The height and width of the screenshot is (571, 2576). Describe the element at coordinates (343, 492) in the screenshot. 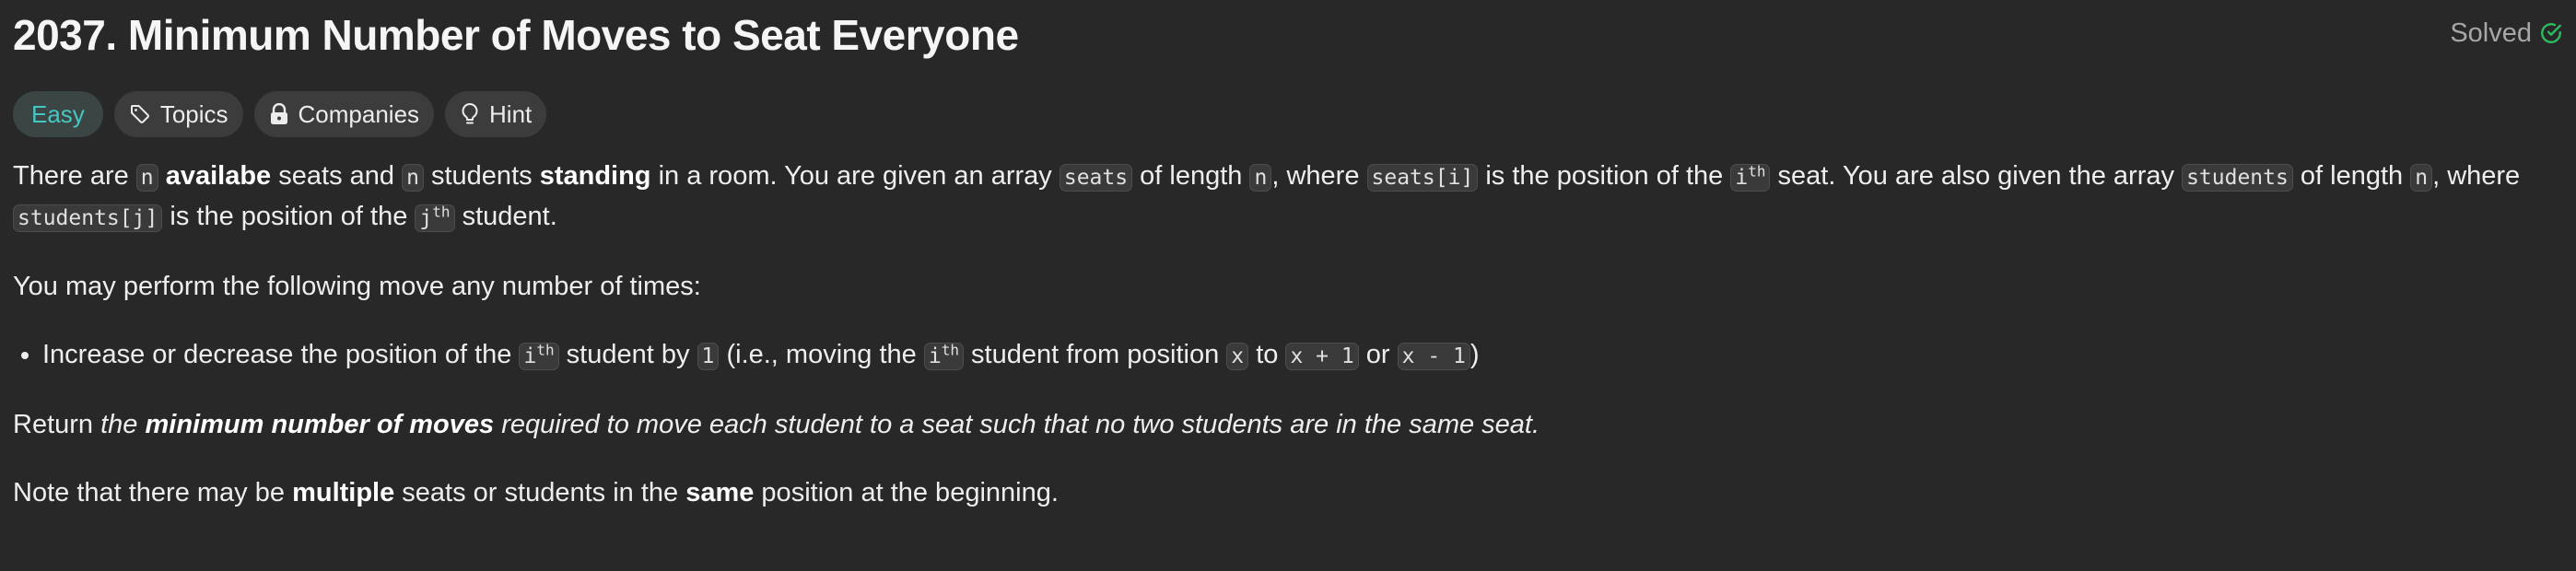

I see `bold-text: multiple` at that location.